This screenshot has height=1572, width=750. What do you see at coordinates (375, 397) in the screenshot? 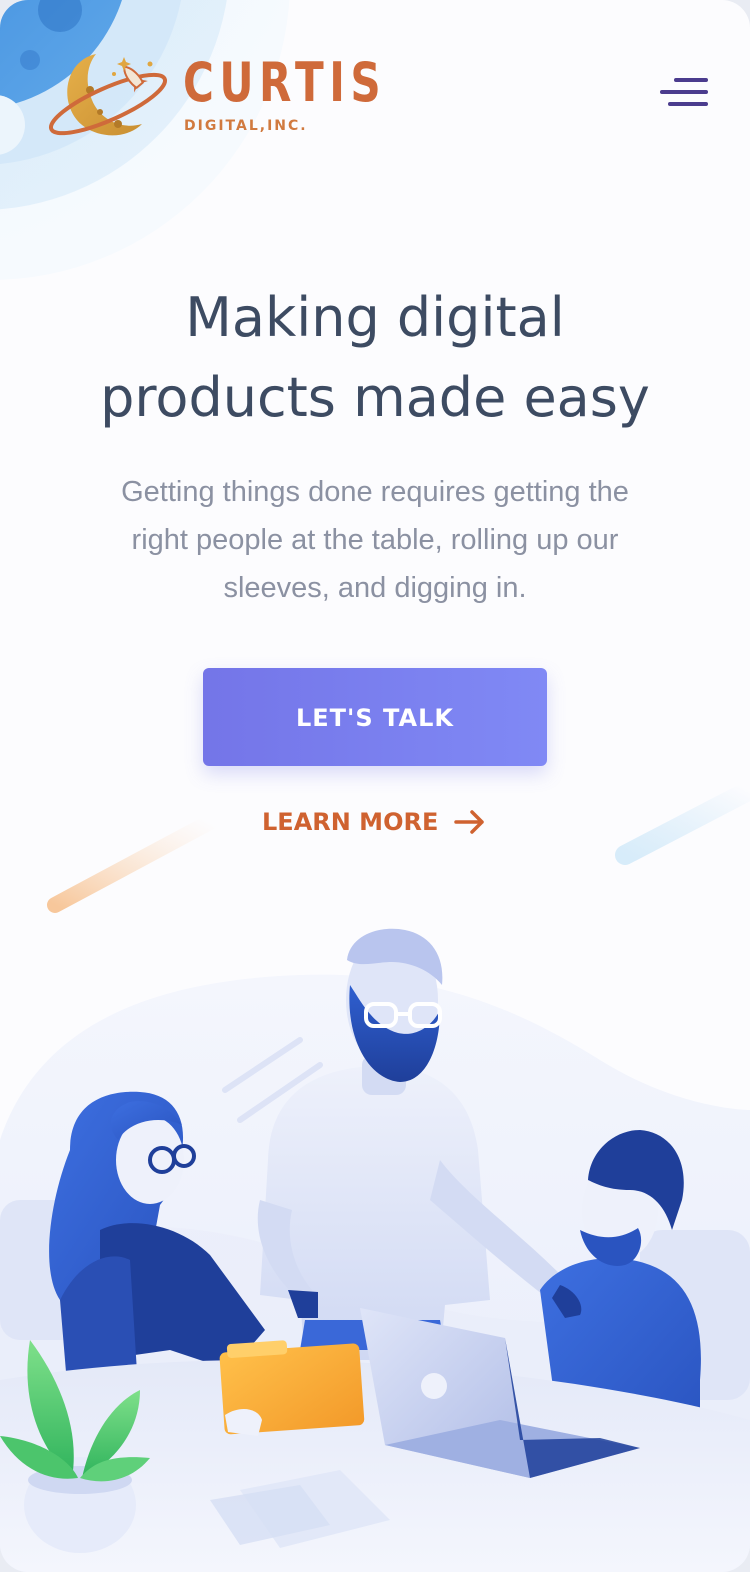
I see `hero-title-line-2: products made easy` at bounding box center [375, 397].